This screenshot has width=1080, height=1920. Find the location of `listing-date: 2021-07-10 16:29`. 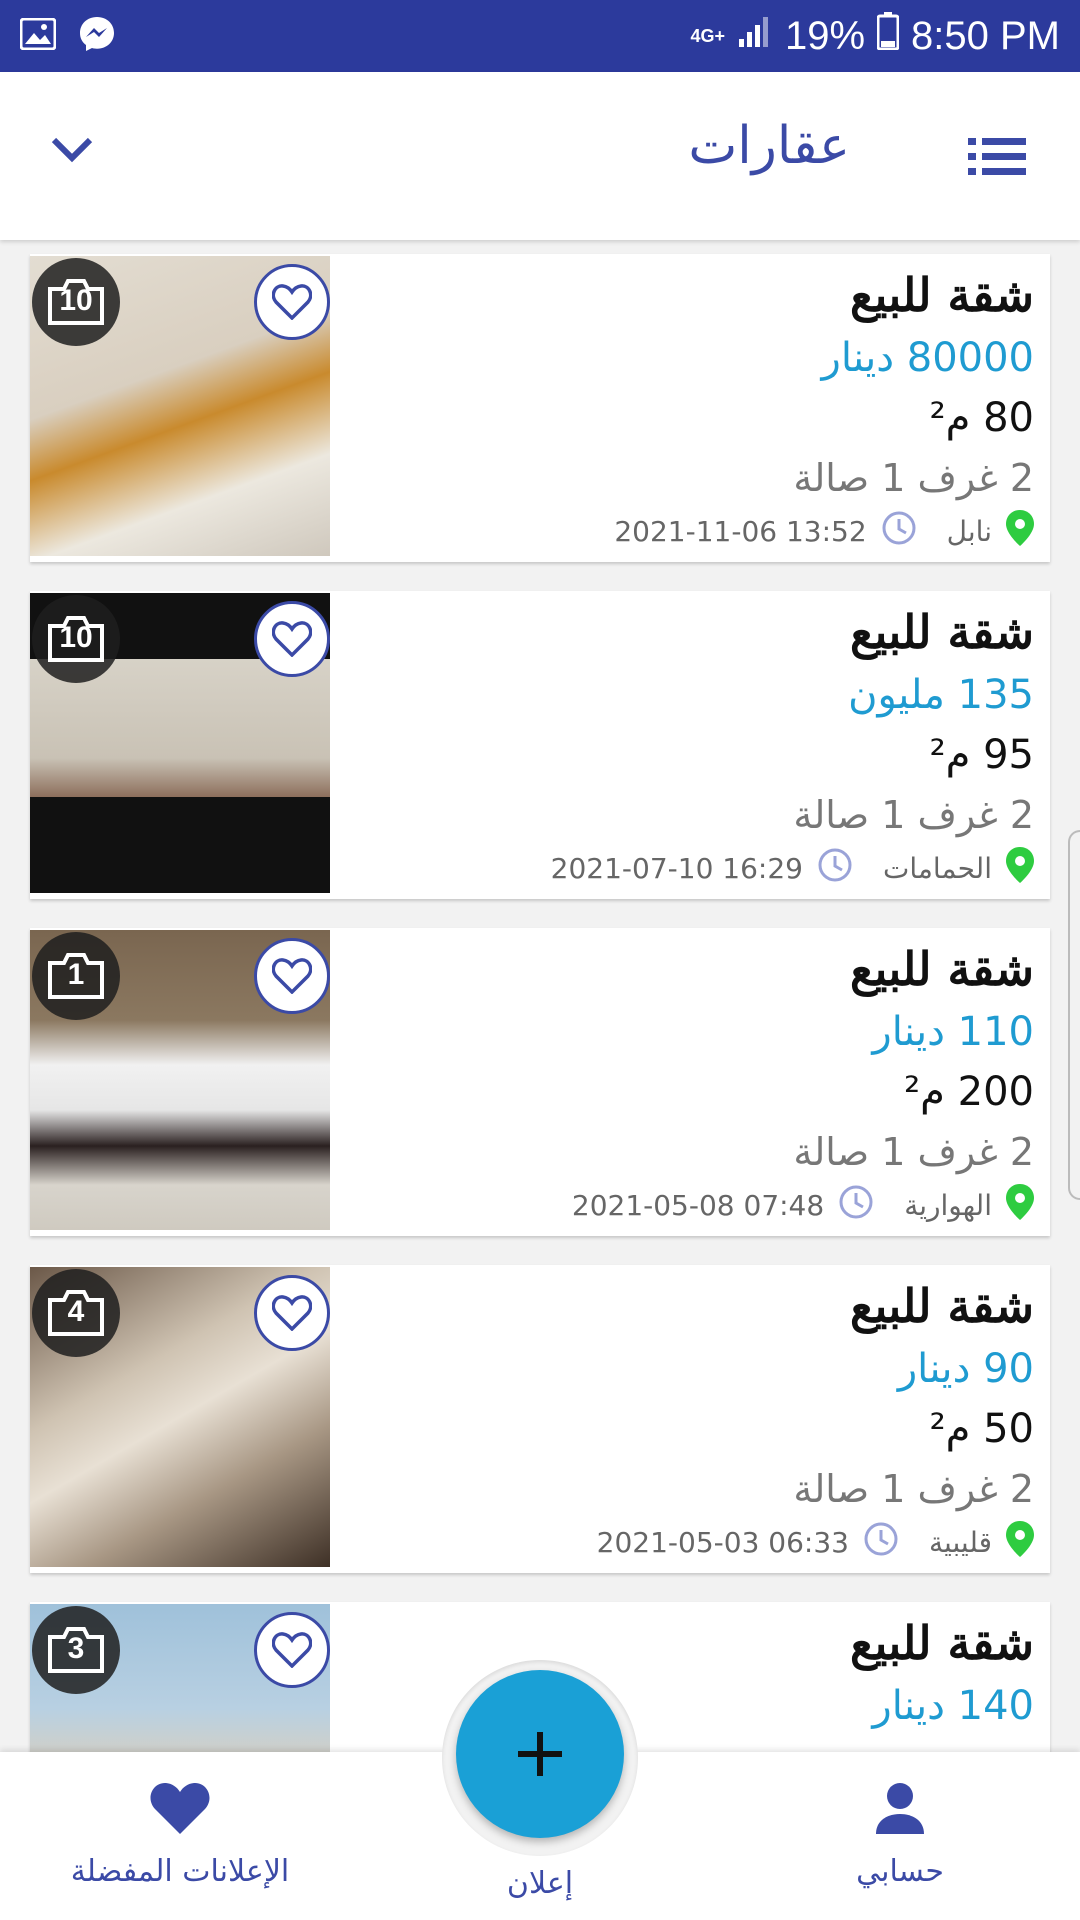

listing-date: 2021-07-10 16:29 is located at coordinates (676, 868).